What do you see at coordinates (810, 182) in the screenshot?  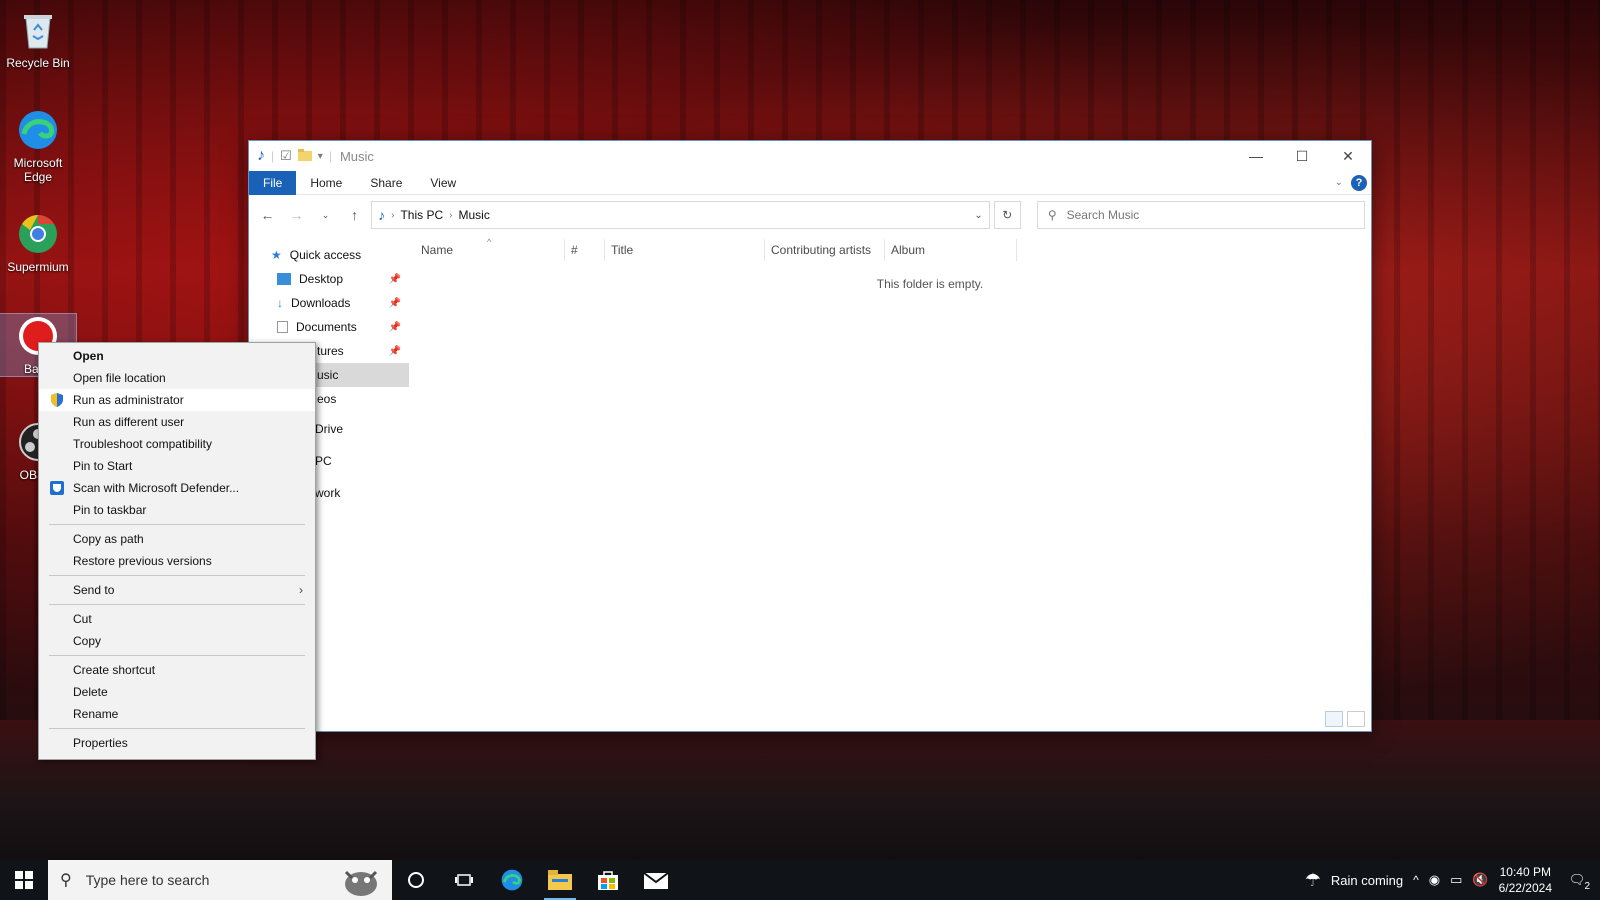 I see `ribbon-tabs: File Home Share View ⌄ ?` at bounding box center [810, 182].